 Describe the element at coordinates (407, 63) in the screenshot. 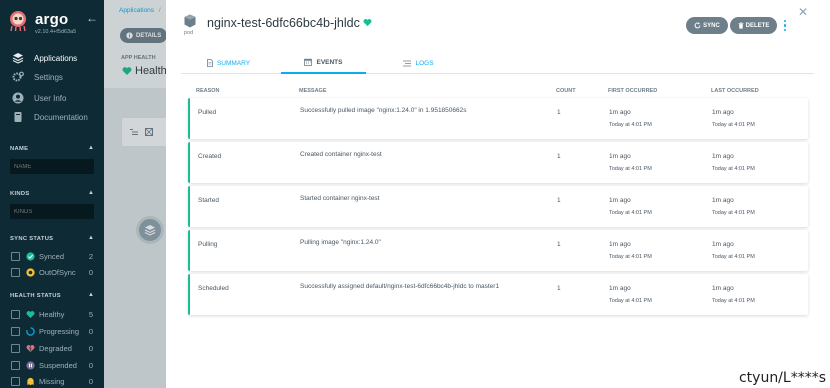

I see `list-icon` at that location.